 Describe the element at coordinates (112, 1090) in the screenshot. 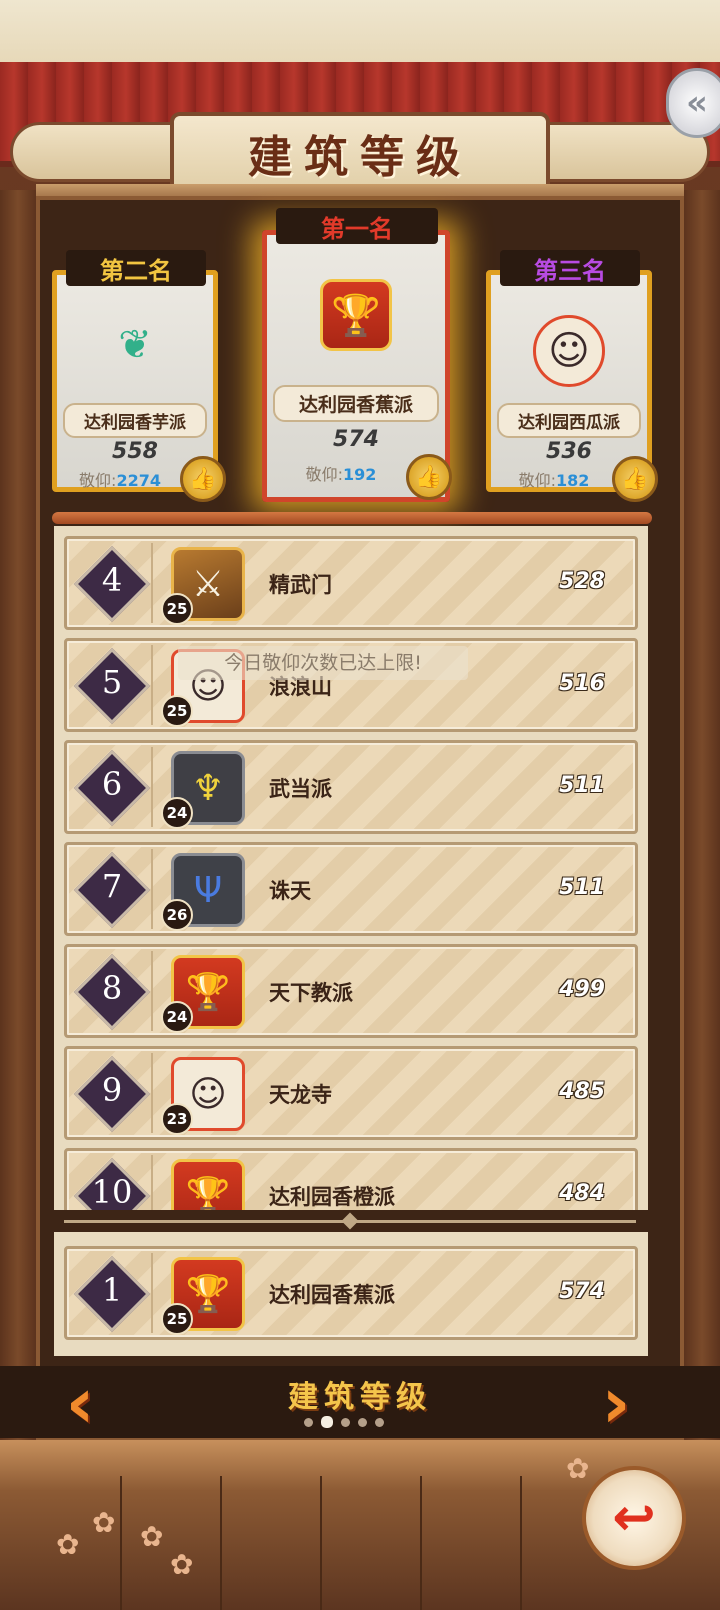

I see `rank-number: 9` at that location.